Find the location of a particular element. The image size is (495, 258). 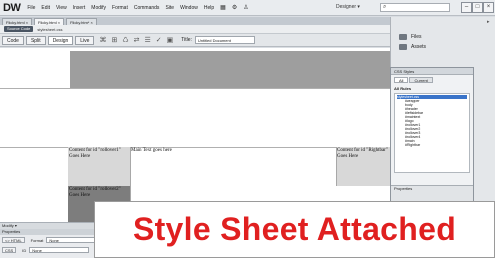

css-rule: #Rightbar is located at coordinates (432, 145).